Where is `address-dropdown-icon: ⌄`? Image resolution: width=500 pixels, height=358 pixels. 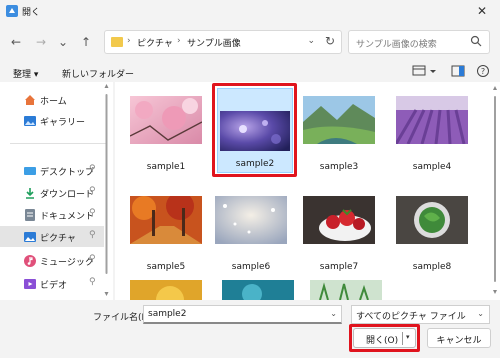 address-dropdown-icon: ⌄ is located at coordinates (311, 41).